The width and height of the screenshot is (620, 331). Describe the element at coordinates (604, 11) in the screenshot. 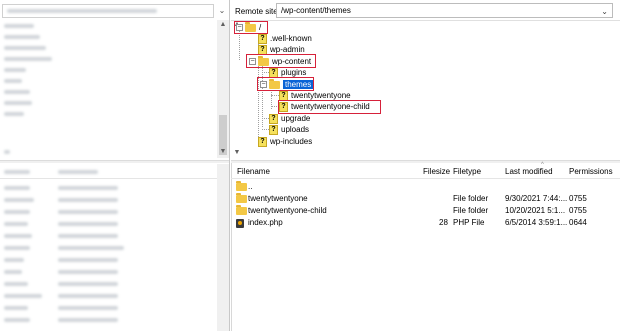

I see `remote-path-dropdown-icon: ⌄` at that location.